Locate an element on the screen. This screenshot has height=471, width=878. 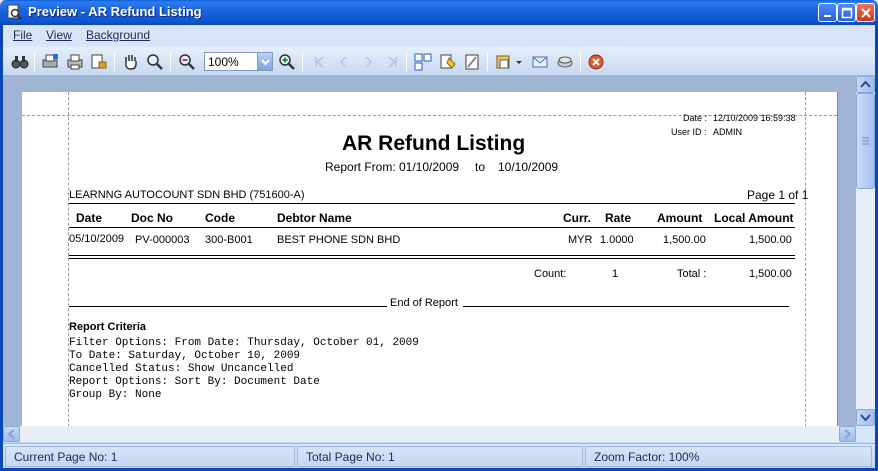
zoom-out-icon is located at coordinates (187, 62).